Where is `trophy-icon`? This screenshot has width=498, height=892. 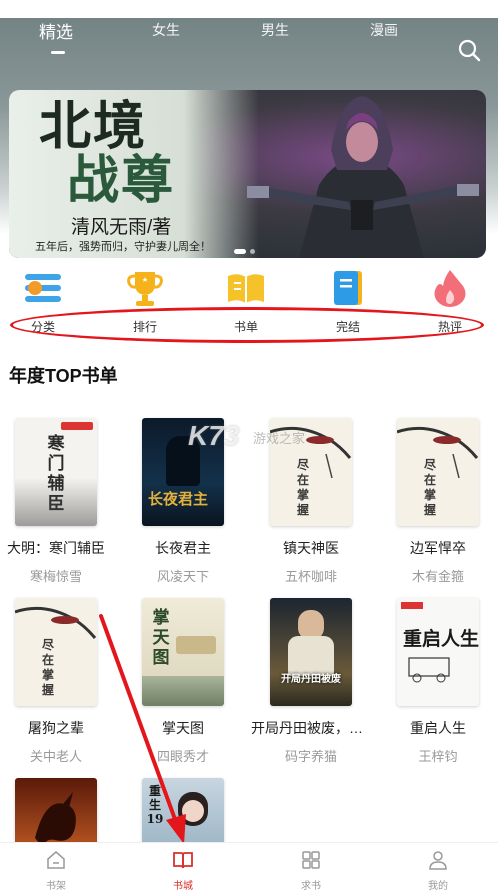
trophy-icon is located at coordinates (145, 289).